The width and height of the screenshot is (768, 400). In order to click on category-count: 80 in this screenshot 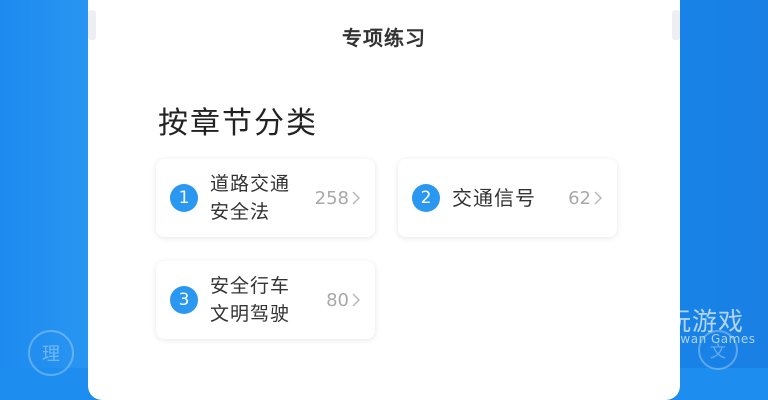, I will do `click(337, 300)`.